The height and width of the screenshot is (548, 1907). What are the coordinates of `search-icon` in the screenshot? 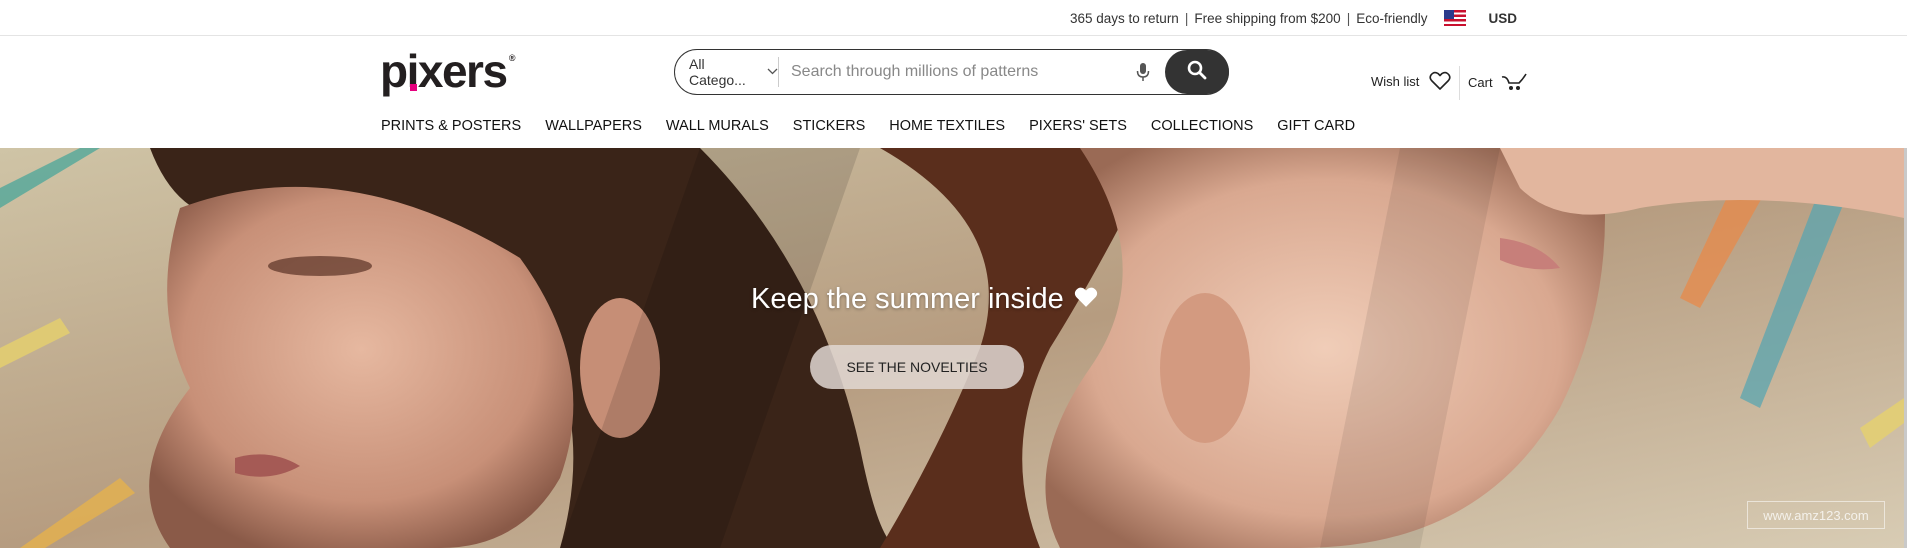 It's located at (1197, 72).